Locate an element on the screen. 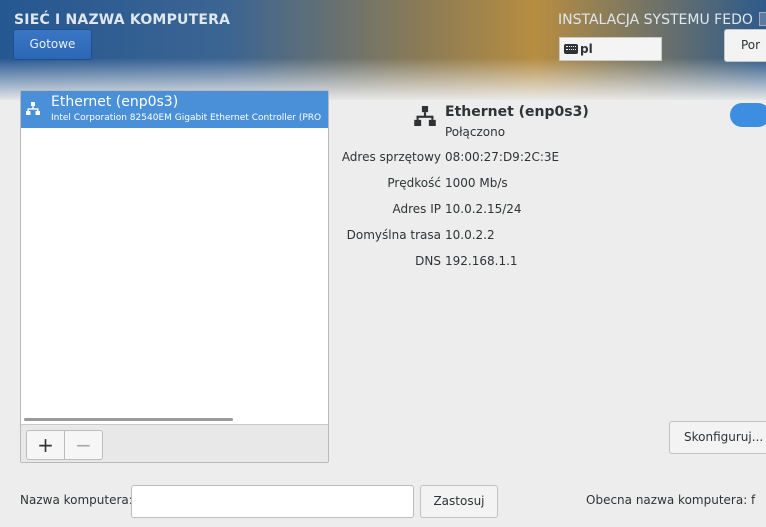  connection-toggle is located at coordinates (748, 115).